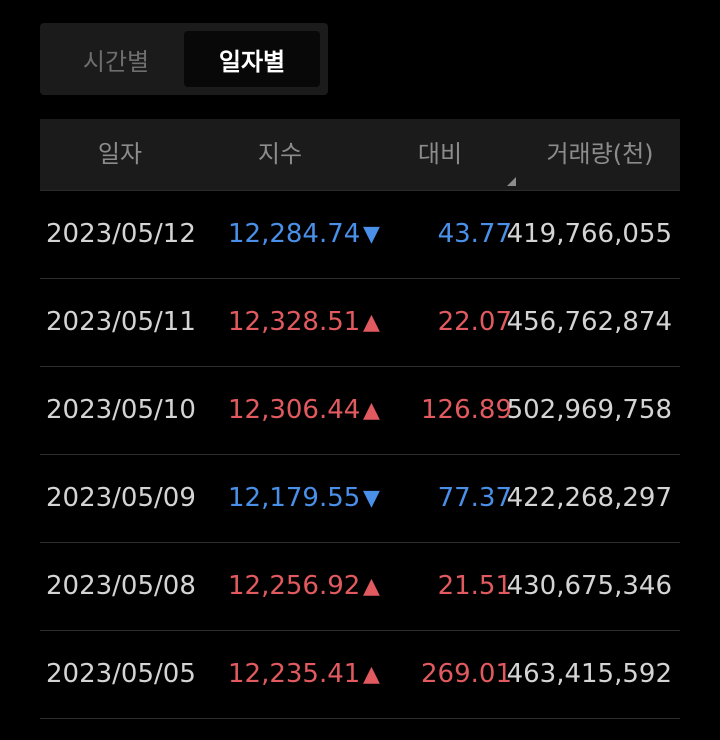  Describe the element at coordinates (116, 59) in the screenshot. I see `tab-hourly: 시간별` at that location.